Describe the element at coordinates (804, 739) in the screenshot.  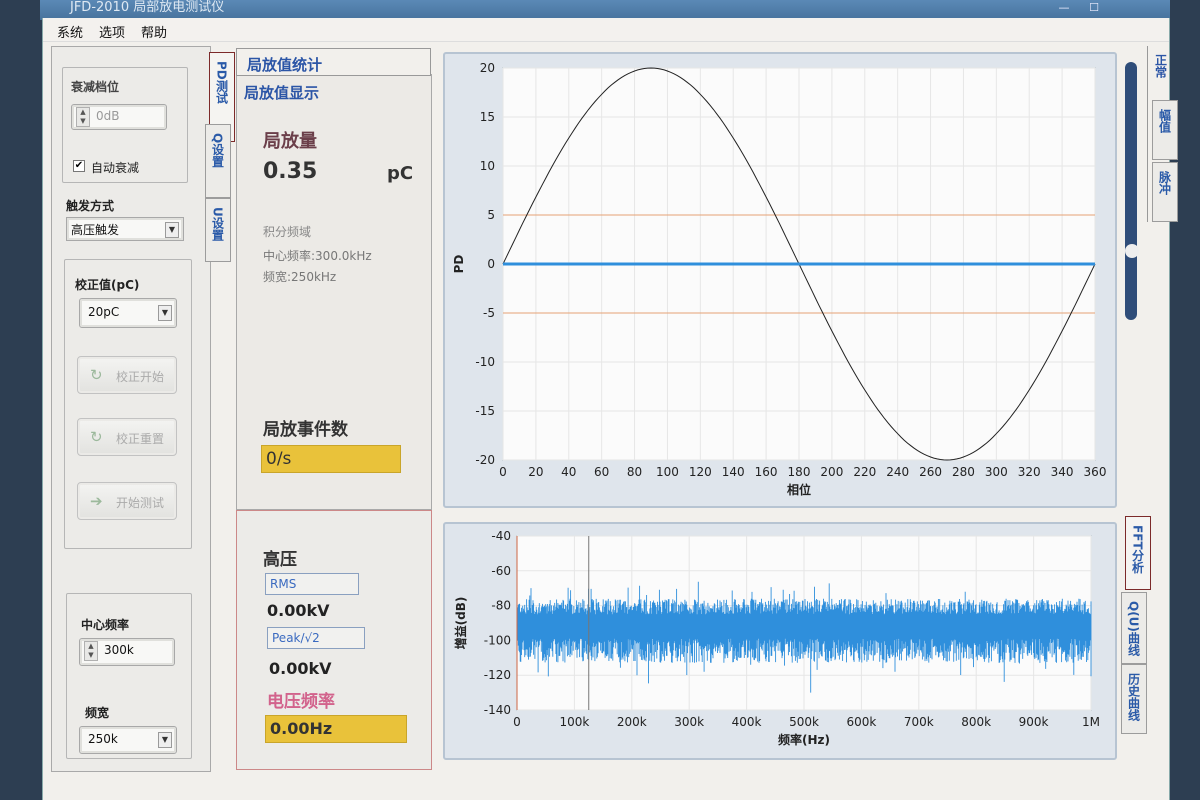
I see `x-axis-label: 频率(Hz)` at that location.